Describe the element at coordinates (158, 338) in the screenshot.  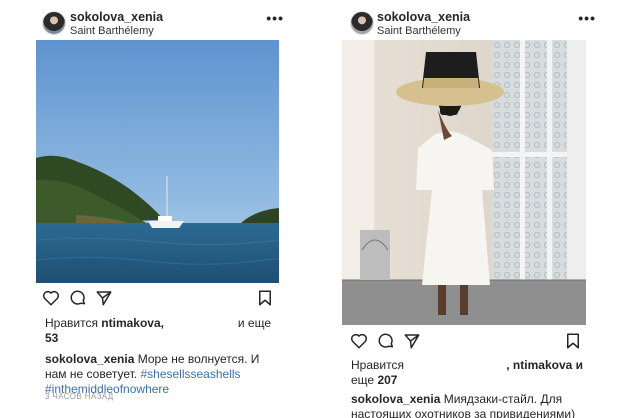
I see `likes-count: 53` at that location.